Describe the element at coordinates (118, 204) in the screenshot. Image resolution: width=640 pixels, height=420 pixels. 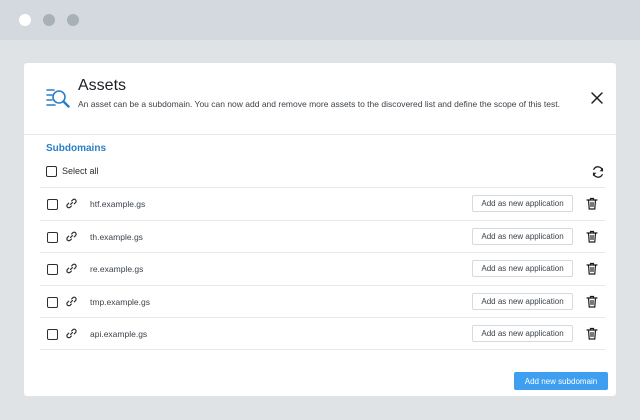
I see `subdomain-name: htf.example.gs` at that location.